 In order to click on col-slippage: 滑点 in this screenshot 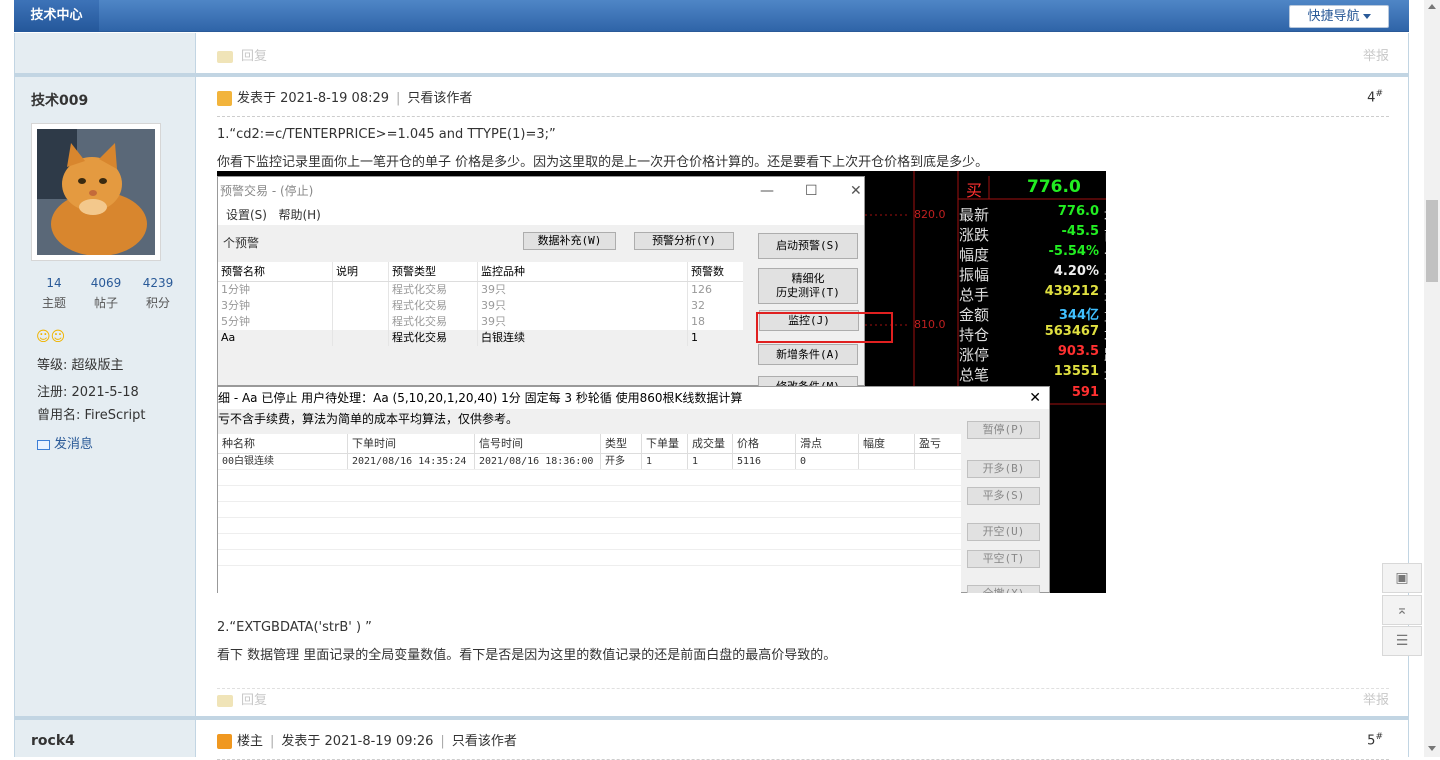, I will do `click(827, 443)`.